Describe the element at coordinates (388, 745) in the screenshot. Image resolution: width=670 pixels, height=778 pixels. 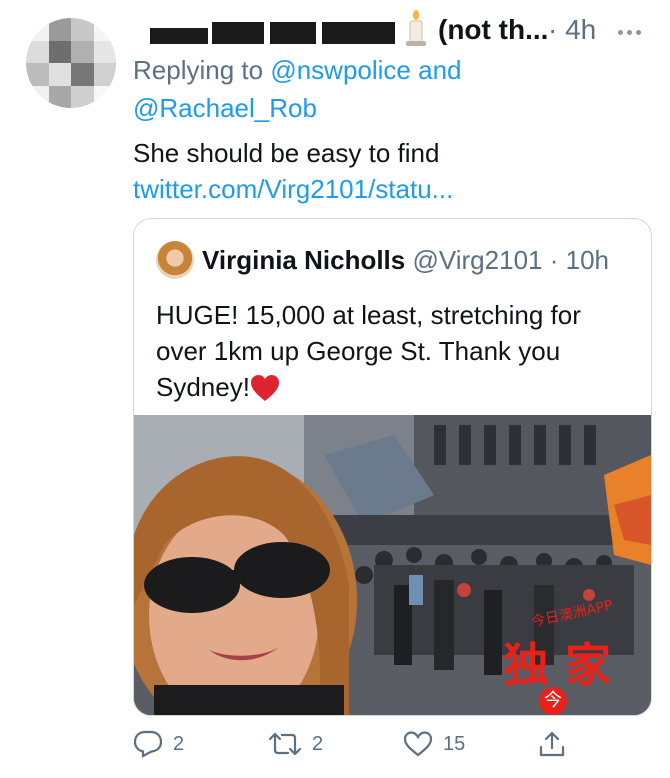
I see `tweet-action-bar: 2 2 15` at that location.